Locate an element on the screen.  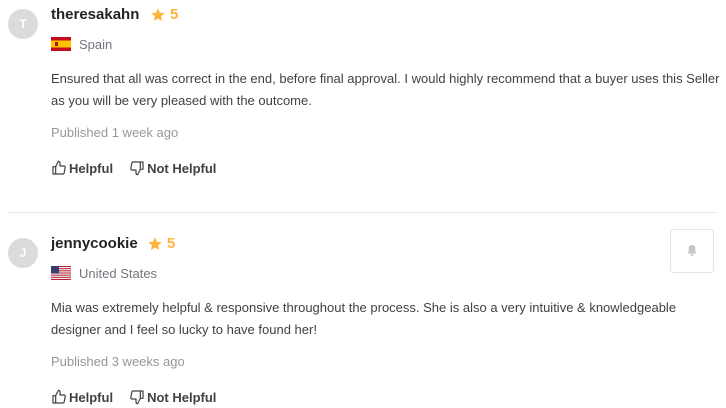
country-name: United States is located at coordinates (118, 273).